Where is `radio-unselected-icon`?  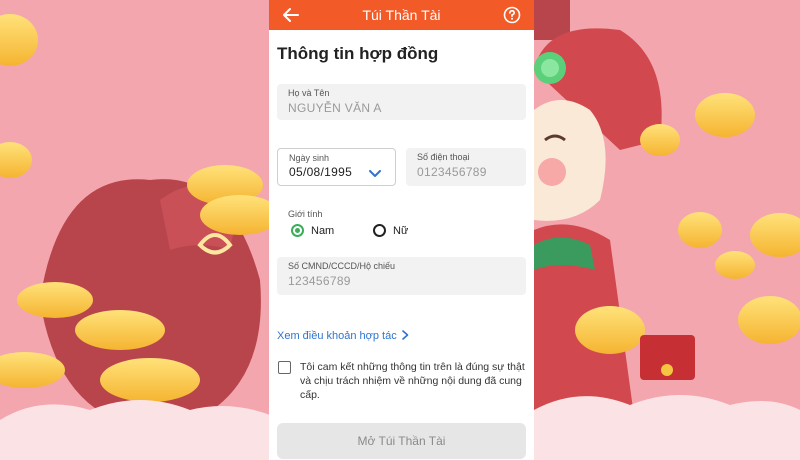
radio-unselected-icon is located at coordinates (379, 230).